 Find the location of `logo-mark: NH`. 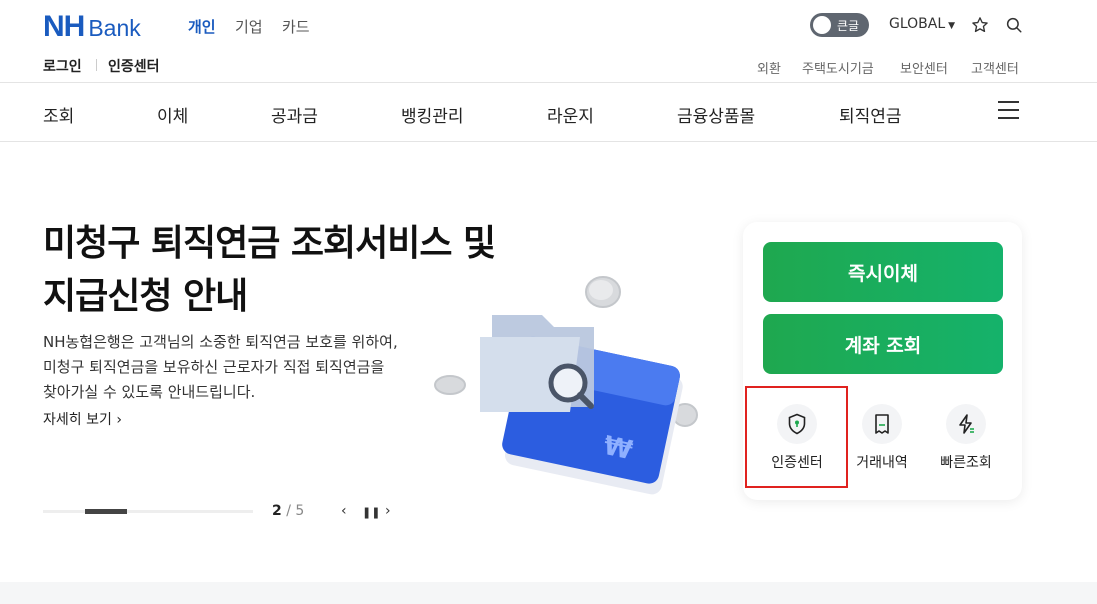

logo-mark: NH is located at coordinates (64, 26).